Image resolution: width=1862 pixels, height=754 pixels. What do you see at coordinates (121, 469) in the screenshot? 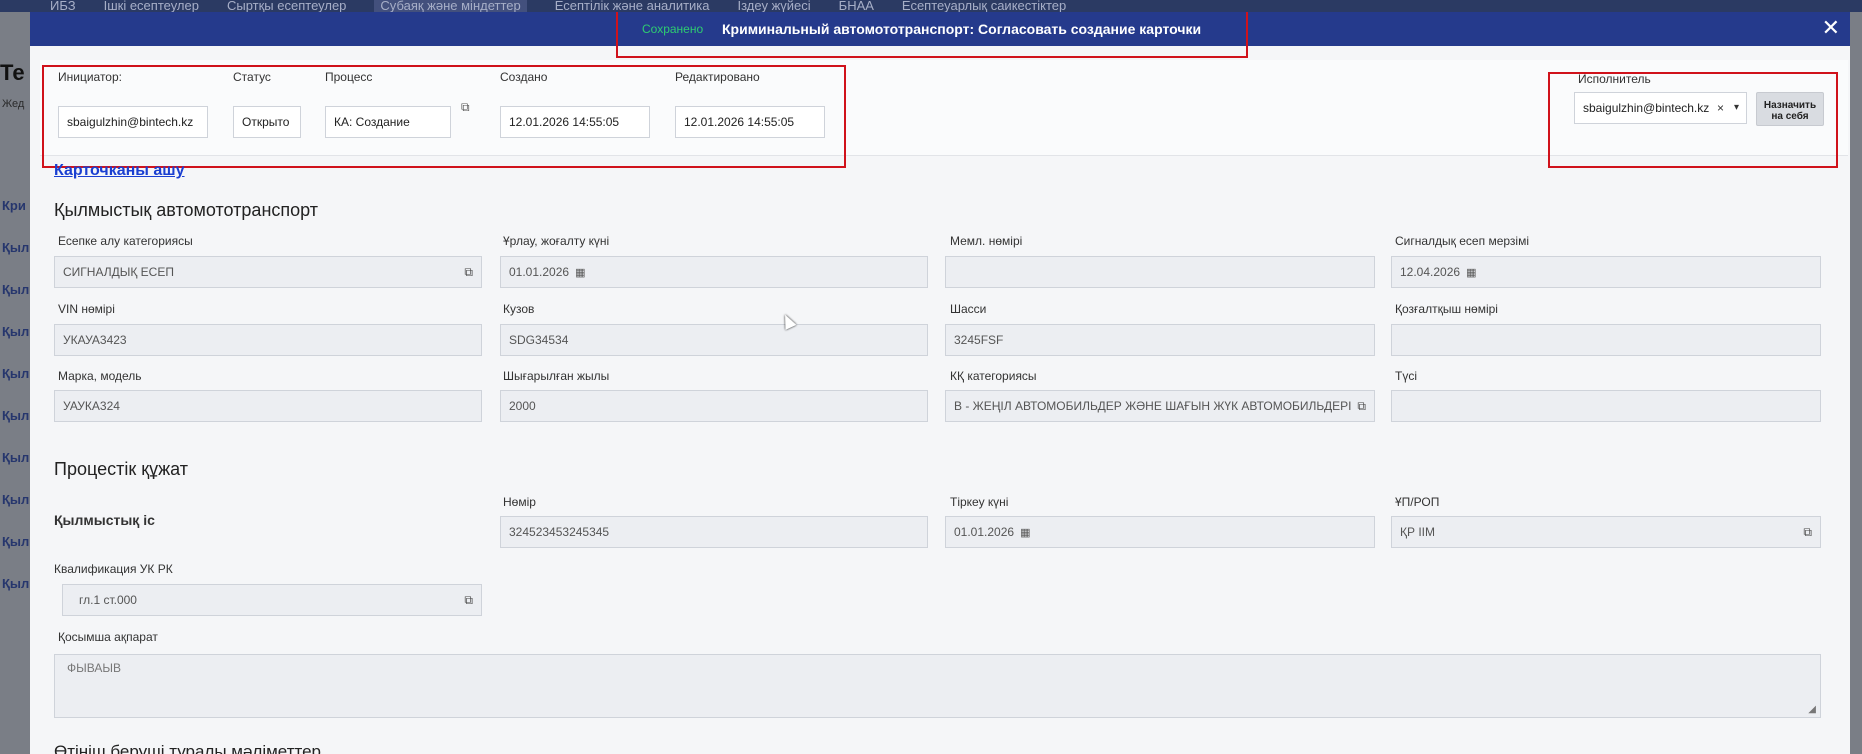
I see `section-title-document: Процестік құжат` at bounding box center [121, 469].